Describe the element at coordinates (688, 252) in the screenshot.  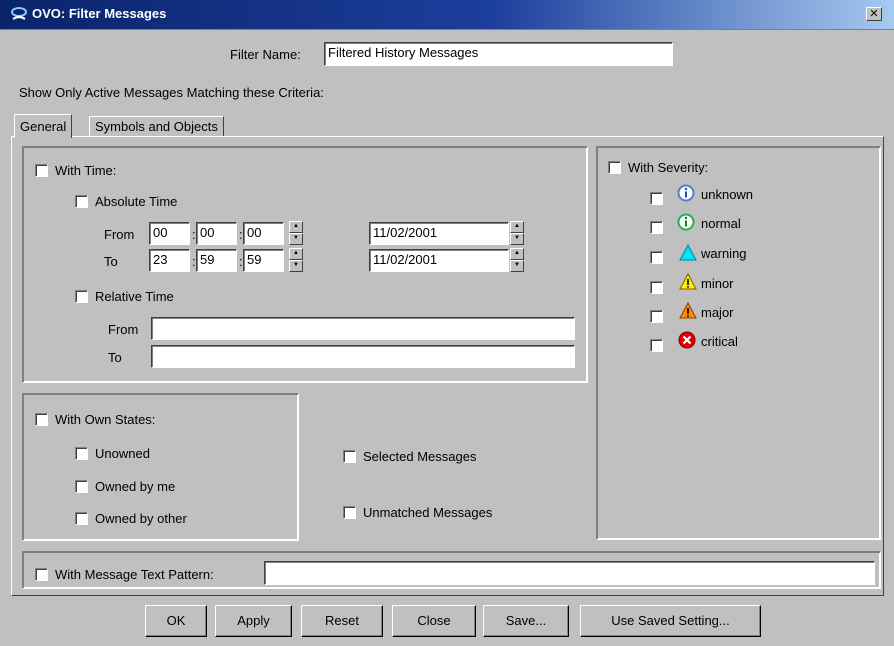
I see `triangle-cyan-icon` at that location.